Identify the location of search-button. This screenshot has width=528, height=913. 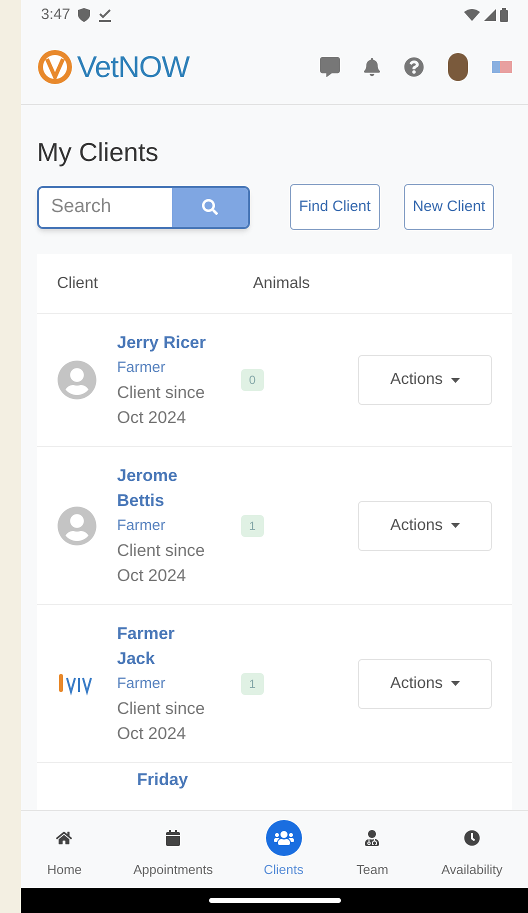
(210, 207).